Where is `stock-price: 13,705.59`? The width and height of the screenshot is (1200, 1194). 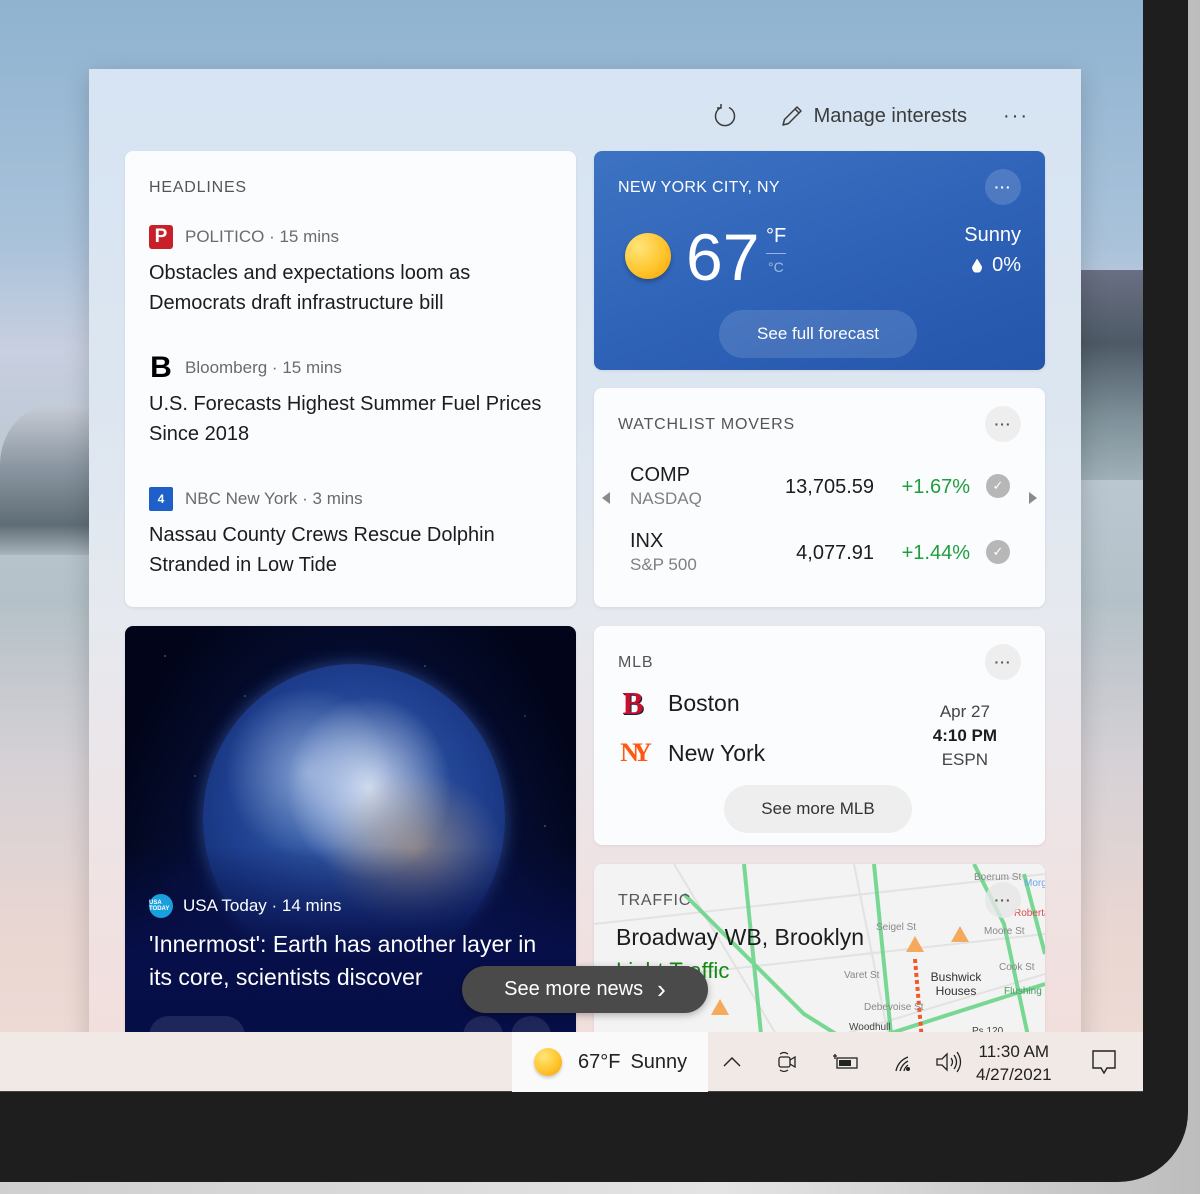 stock-price: 13,705.59 is located at coordinates (829, 487).